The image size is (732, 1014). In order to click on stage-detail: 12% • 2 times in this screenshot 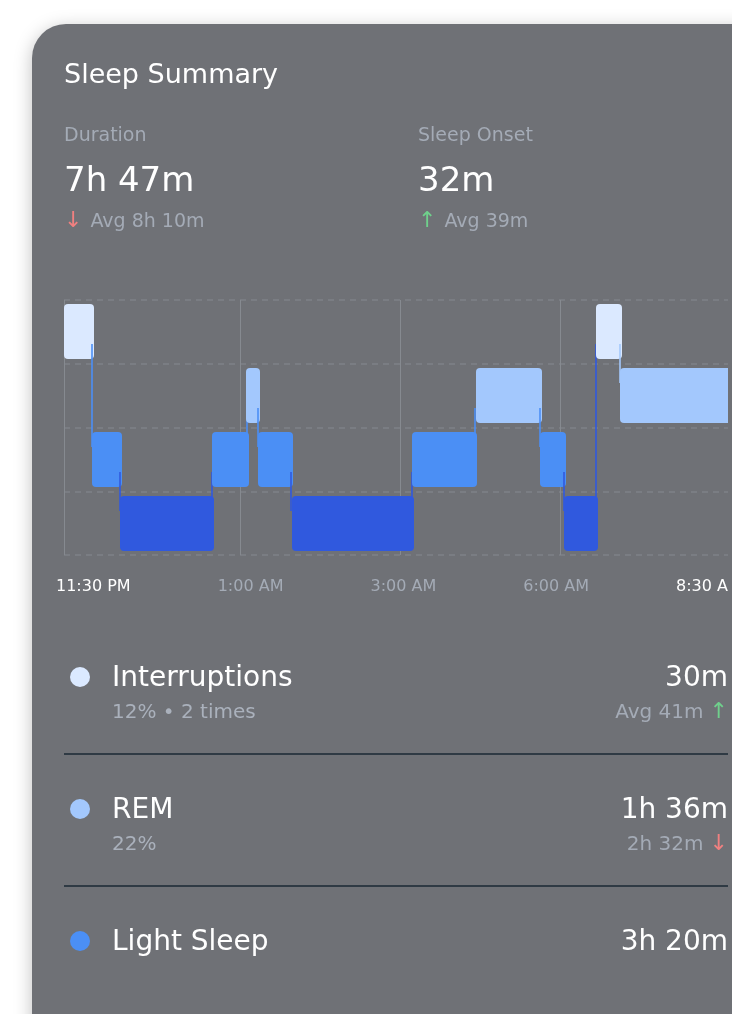, I will do `click(184, 711)`.